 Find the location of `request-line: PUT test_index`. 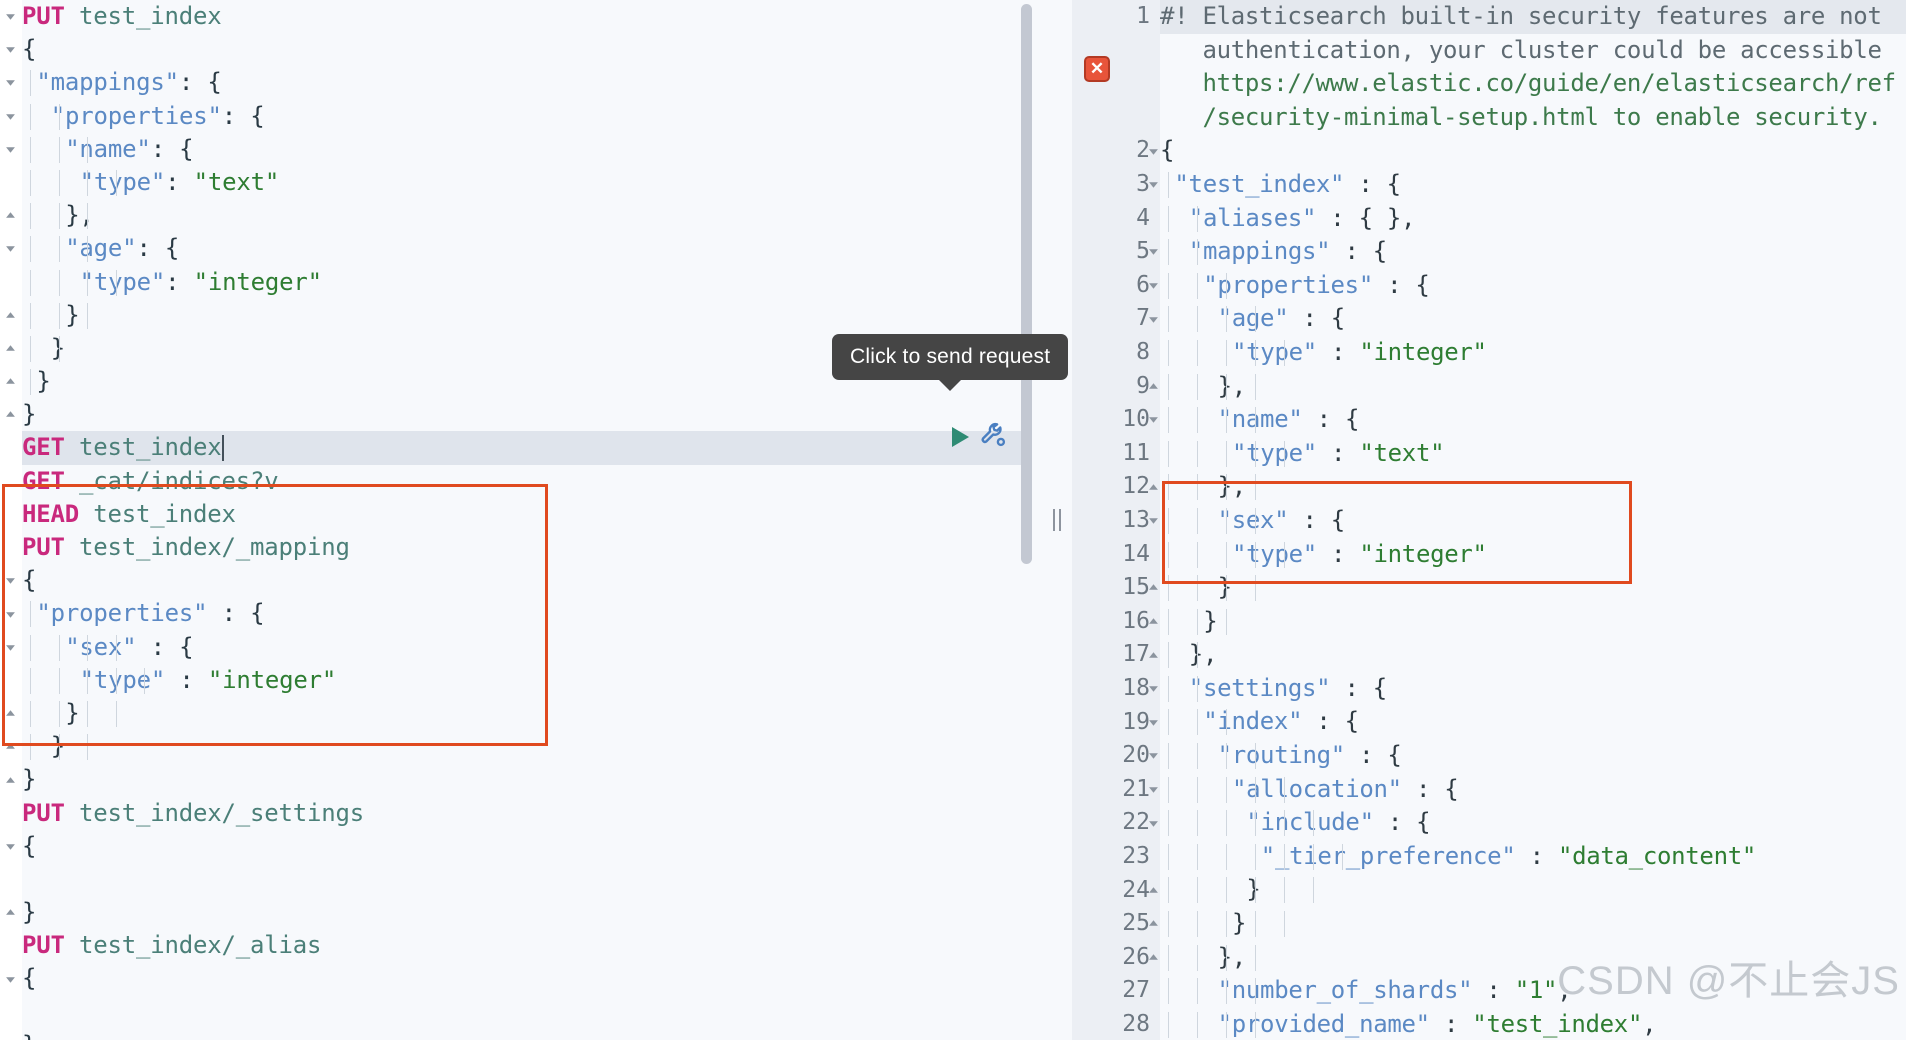

request-line: PUT test_index is located at coordinates (522, 16).